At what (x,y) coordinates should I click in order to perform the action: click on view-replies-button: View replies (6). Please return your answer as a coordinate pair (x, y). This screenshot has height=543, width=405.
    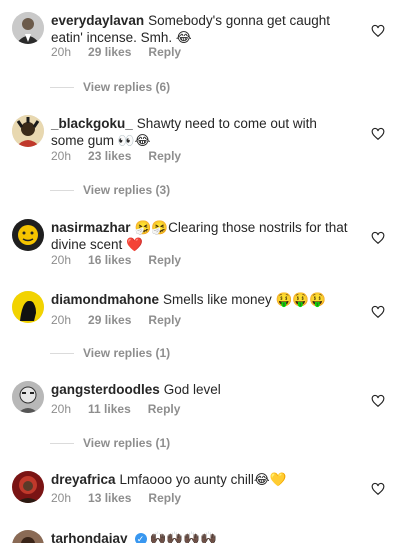
    Looking at the image, I should click on (110, 87).